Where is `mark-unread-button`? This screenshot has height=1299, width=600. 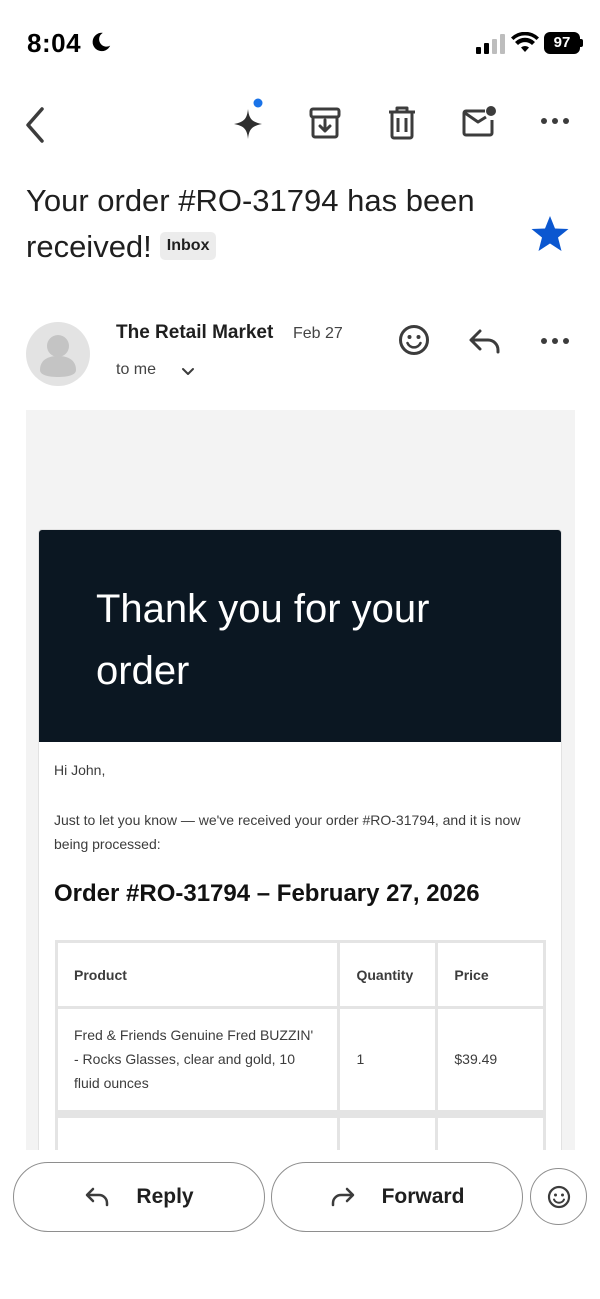
mark-unread-button is located at coordinates (480, 122).